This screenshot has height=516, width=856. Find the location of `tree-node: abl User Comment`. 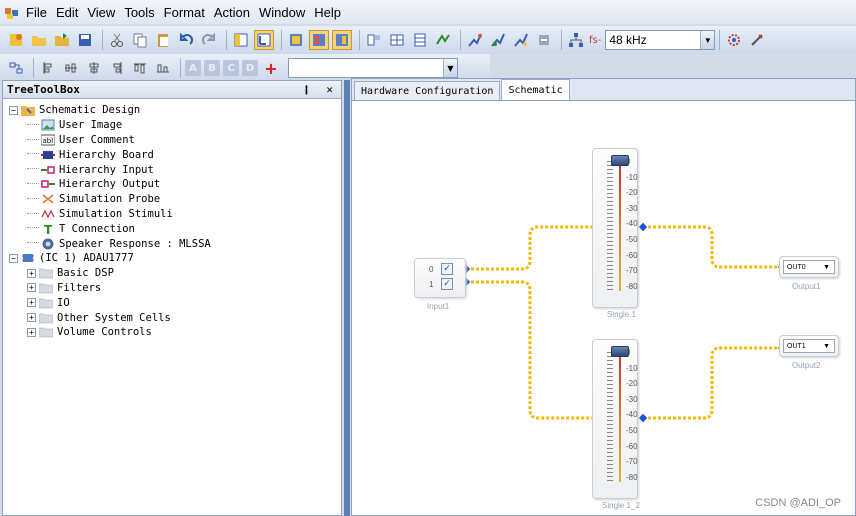

tree-node: abl User Comment is located at coordinates (172, 140).